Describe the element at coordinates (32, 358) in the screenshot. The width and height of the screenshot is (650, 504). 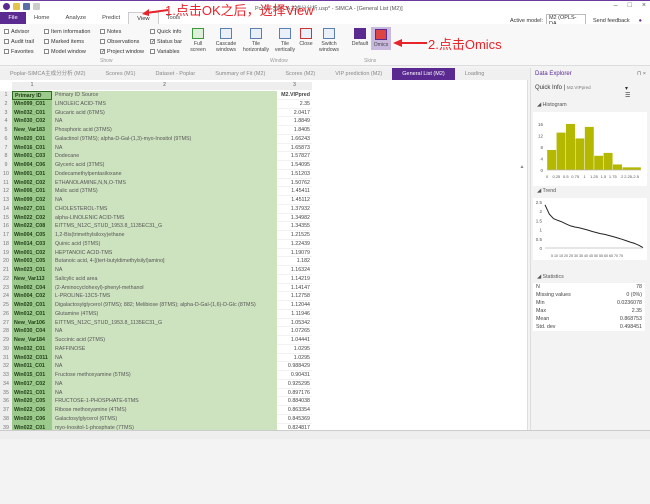
I see `primary-id: Win032_C011` at that location.